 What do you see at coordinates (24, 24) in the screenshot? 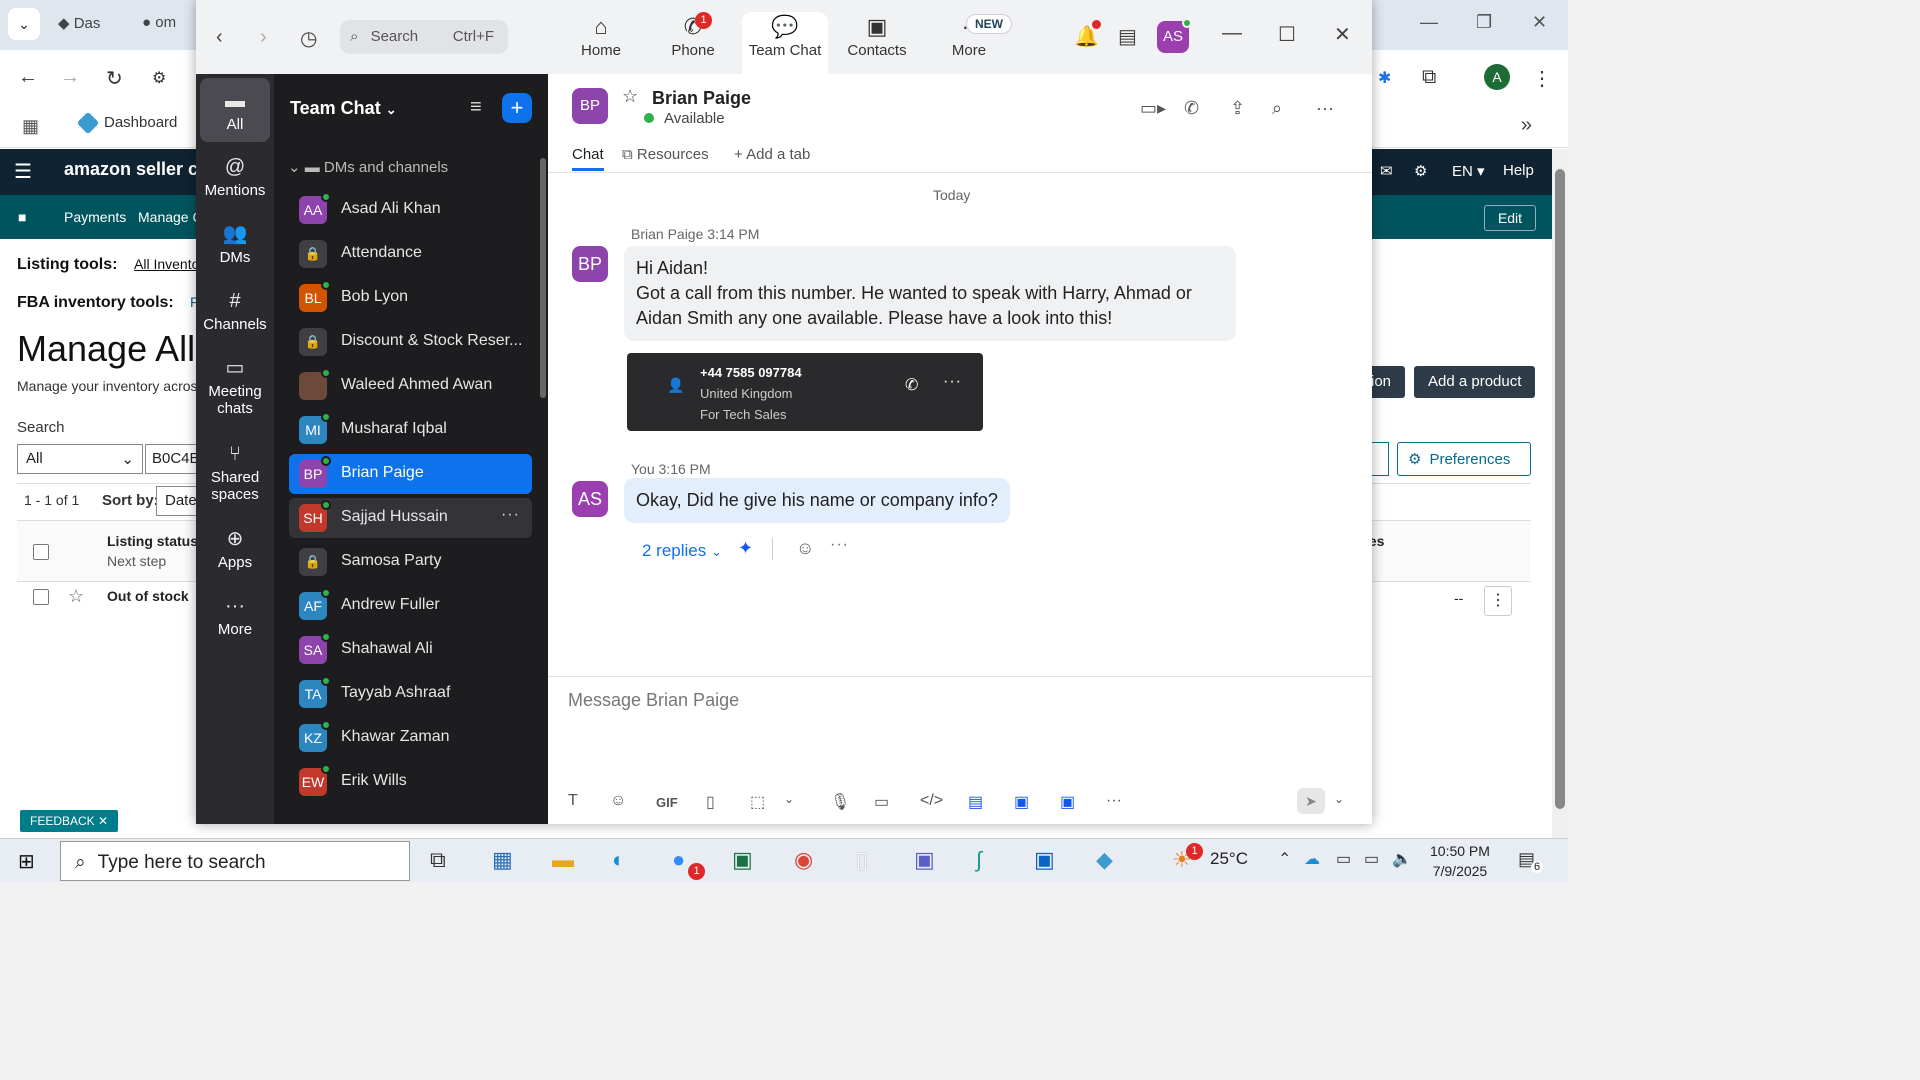
I see `tab-list-dropdown: ⌄` at bounding box center [24, 24].